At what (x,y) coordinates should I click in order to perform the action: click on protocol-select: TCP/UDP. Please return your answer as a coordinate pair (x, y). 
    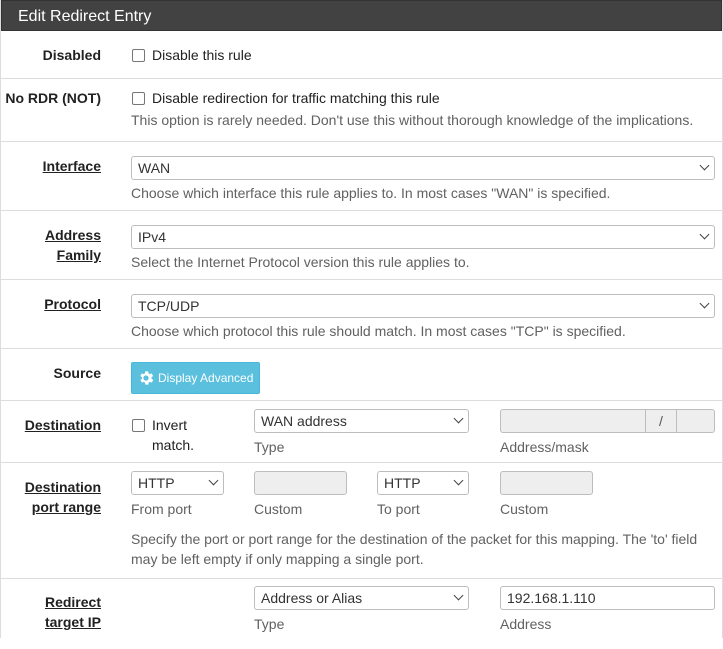
    Looking at the image, I should click on (423, 306).